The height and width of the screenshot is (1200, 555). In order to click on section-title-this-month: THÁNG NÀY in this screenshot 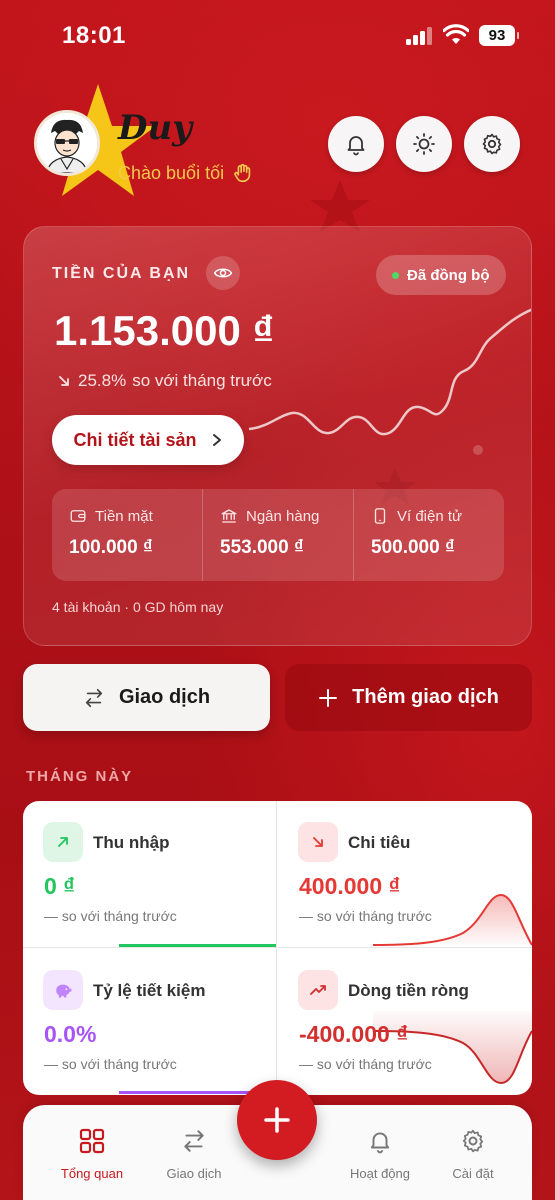, I will do `click(80, 776)`.